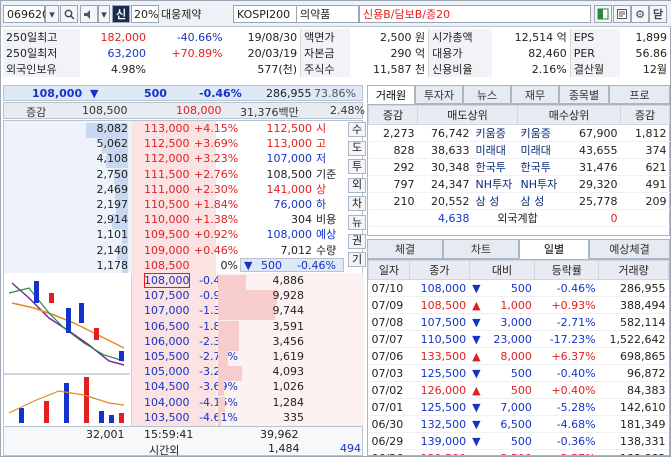 This screenshot has width=671, height=458. I want to click on side-button: 외, so click(357, 185).